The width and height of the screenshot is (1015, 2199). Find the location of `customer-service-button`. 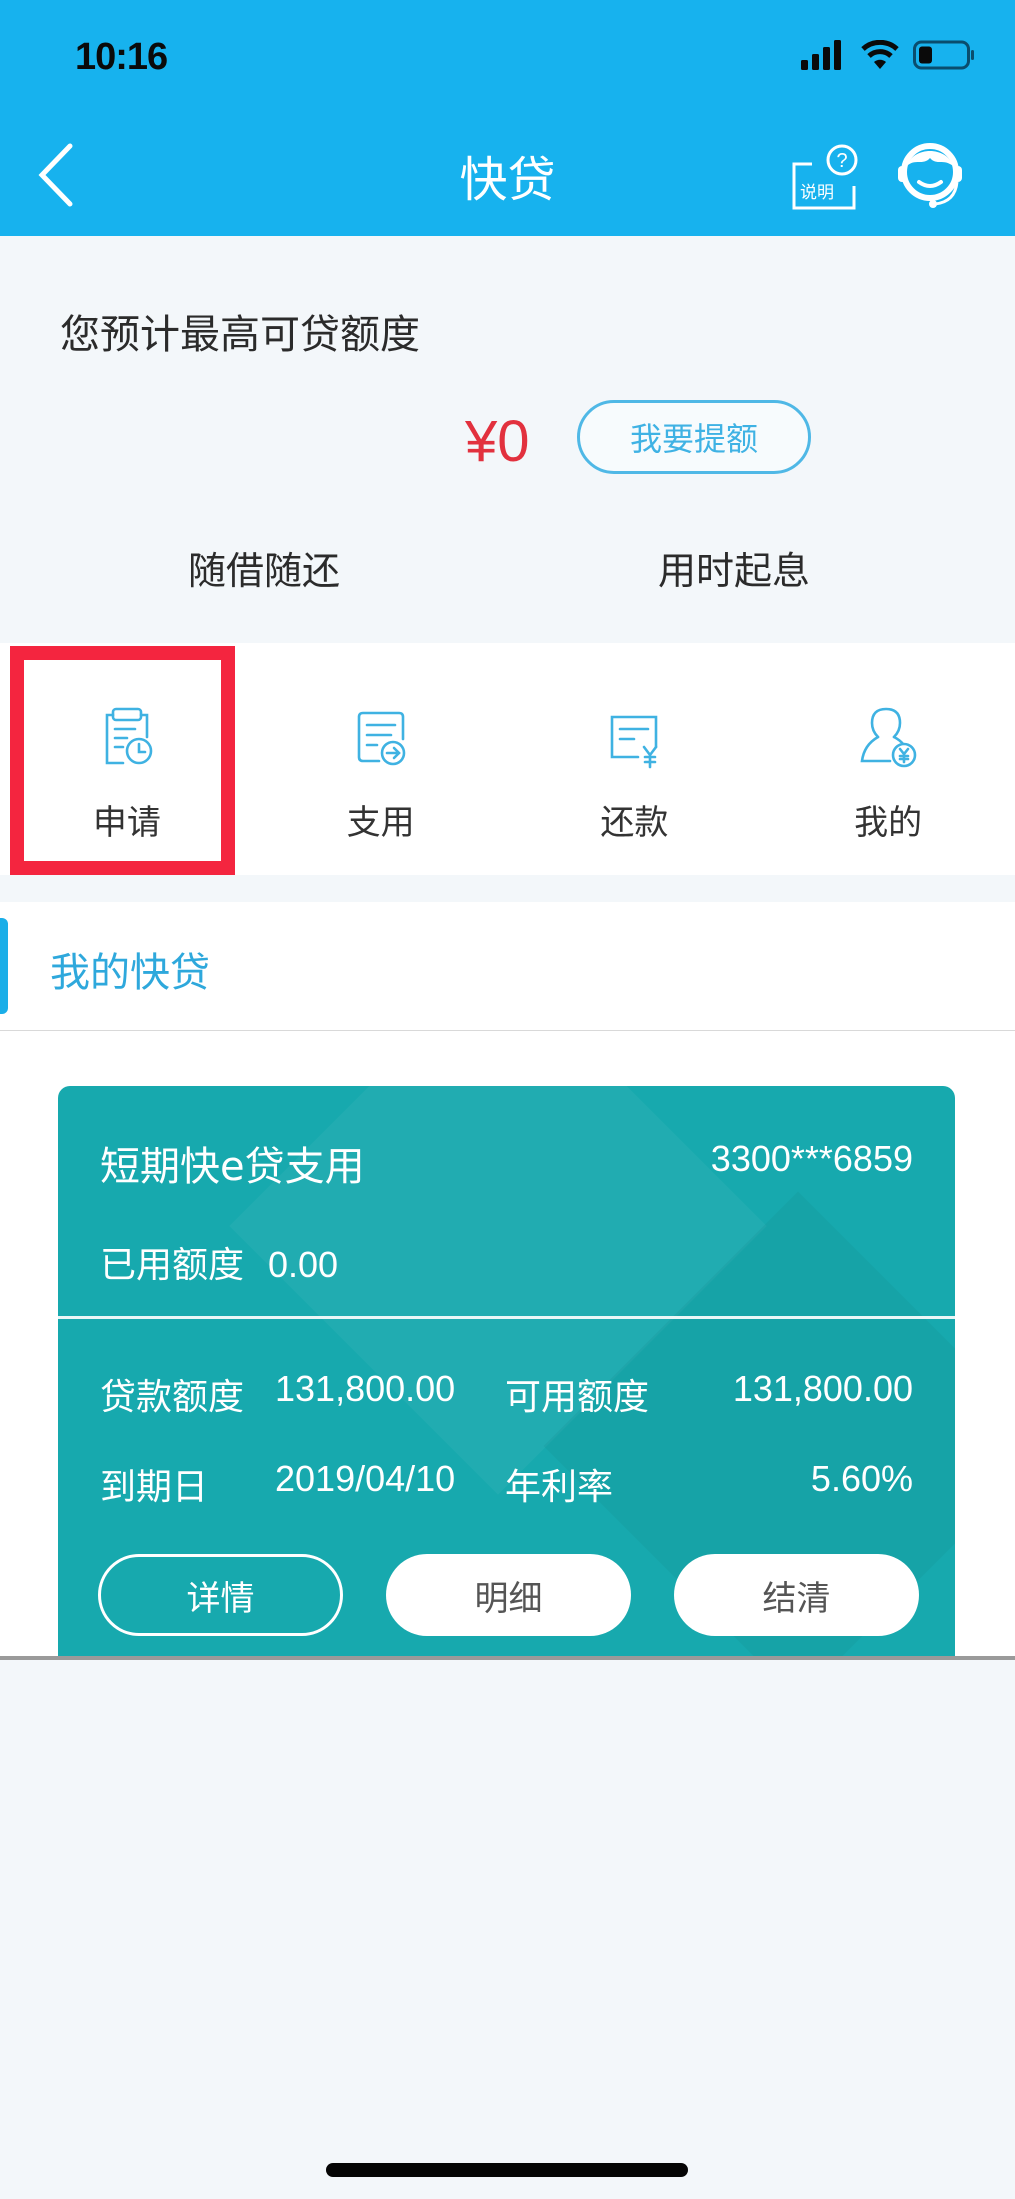

customer-service-button is located at coordinates (930, 176).